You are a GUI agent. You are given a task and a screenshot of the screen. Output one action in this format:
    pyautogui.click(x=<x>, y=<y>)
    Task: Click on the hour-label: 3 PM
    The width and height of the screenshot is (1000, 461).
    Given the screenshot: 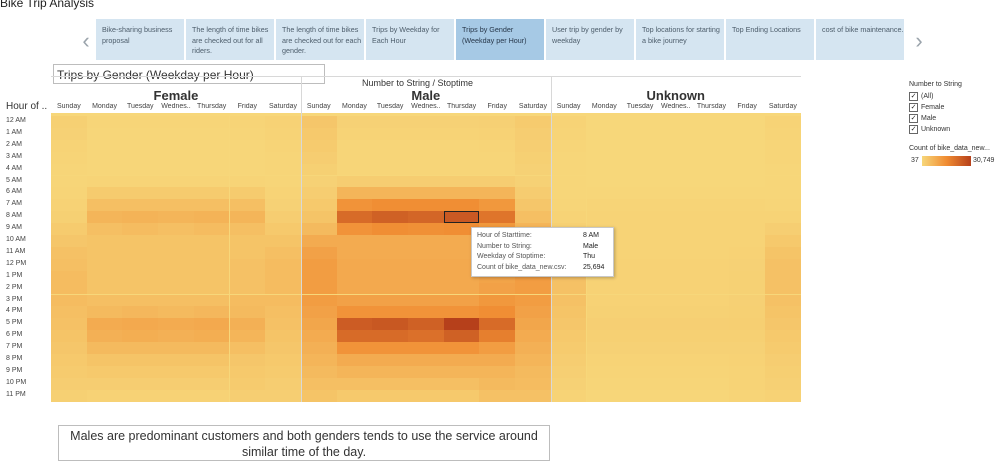 What is the action you would take?
    pyautogui.click(x=14, y=299)
    